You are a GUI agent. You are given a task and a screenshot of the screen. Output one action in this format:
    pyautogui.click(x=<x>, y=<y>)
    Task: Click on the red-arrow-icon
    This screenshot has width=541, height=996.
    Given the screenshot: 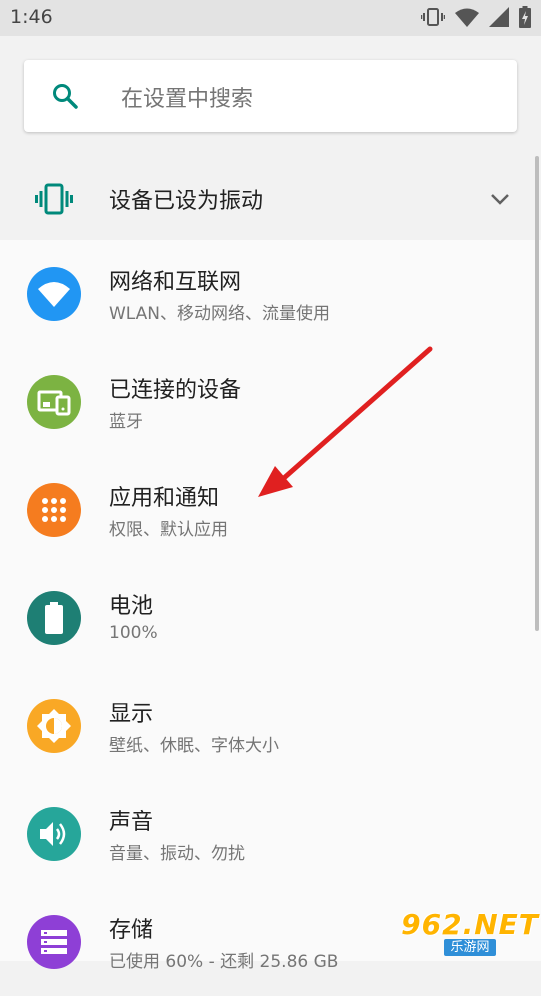 What is the action you would take?
    pyautogui.click(x=345, y=421)
    